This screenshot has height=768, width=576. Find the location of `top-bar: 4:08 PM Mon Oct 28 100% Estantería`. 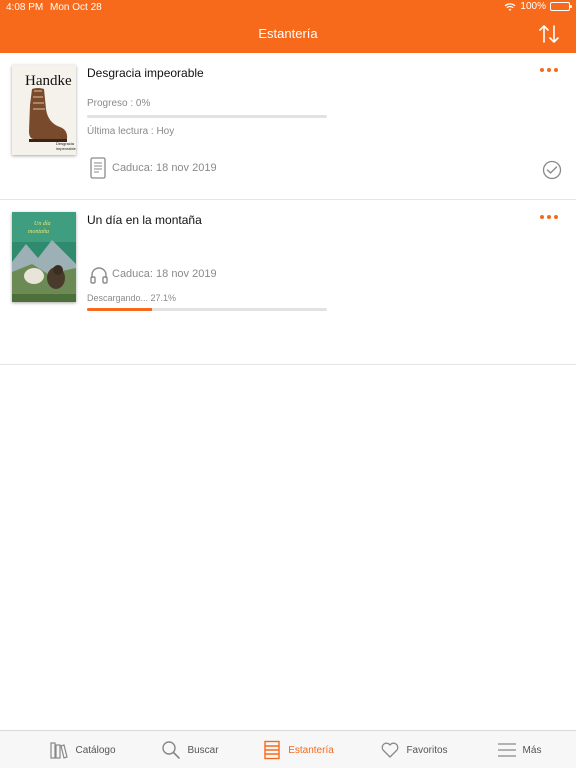

top-bar: 4:08 PM Mon Oct 28 100% Estantería is located at coordinates (288, 26).